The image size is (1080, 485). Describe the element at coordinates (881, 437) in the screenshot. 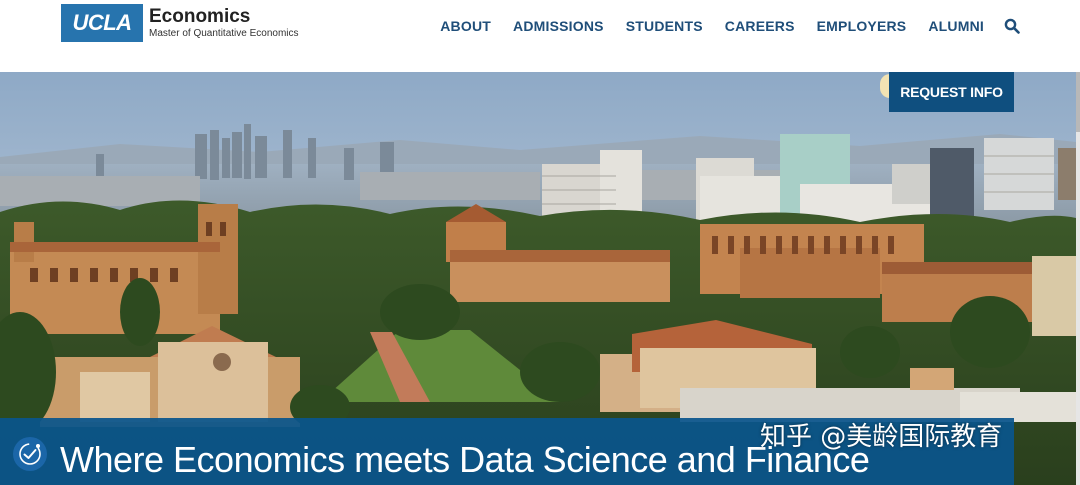

I see `watermark-text: 知乎 @美龄国际教育` at that location.